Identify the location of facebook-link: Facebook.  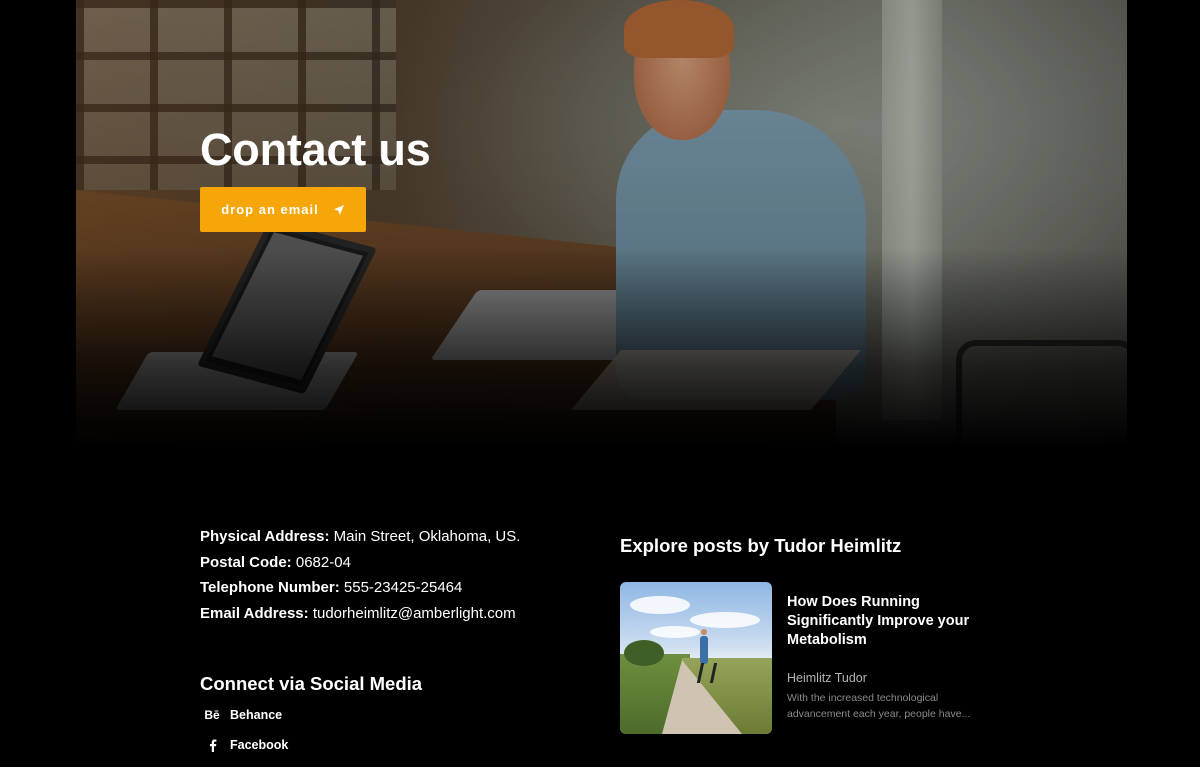
(245, 745).